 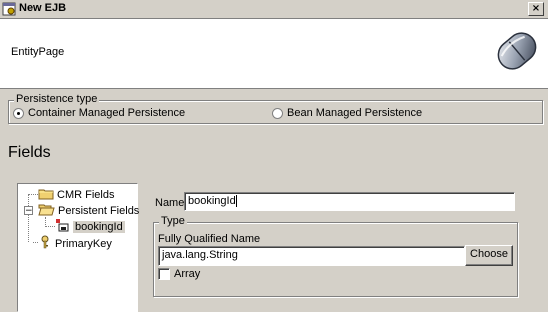 I want to click on radio-selected-icon, so click(x=18, y=113).